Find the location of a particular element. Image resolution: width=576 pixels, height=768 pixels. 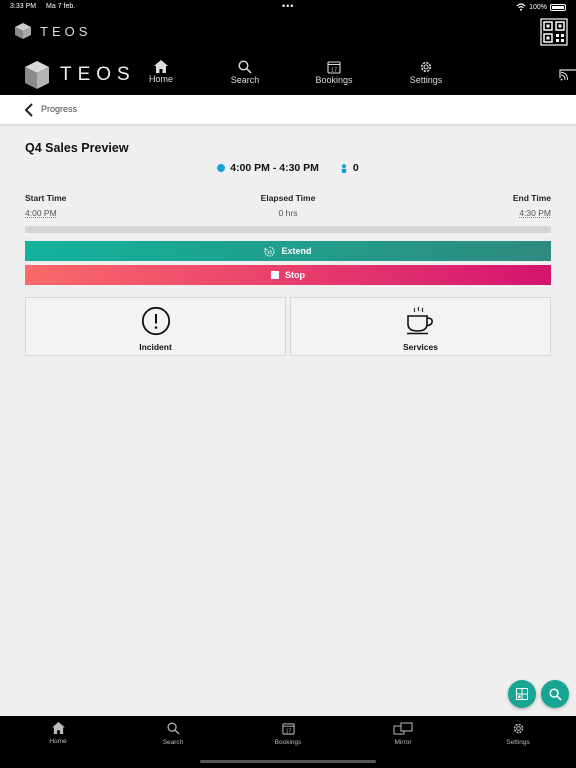

cast-display-icon is located at coordinates (567, 75).